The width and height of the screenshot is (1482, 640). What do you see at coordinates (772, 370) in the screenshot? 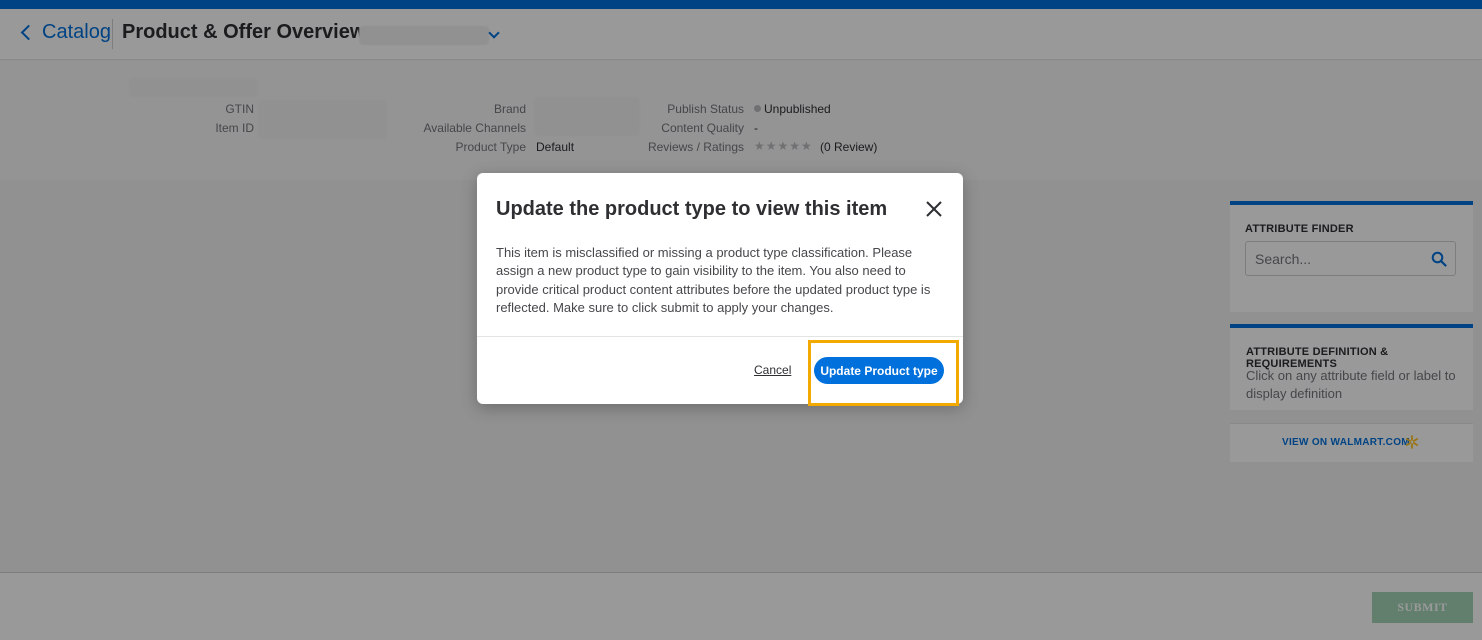
I see `cancel-link: Cancel` at bounding box center [772, 370].